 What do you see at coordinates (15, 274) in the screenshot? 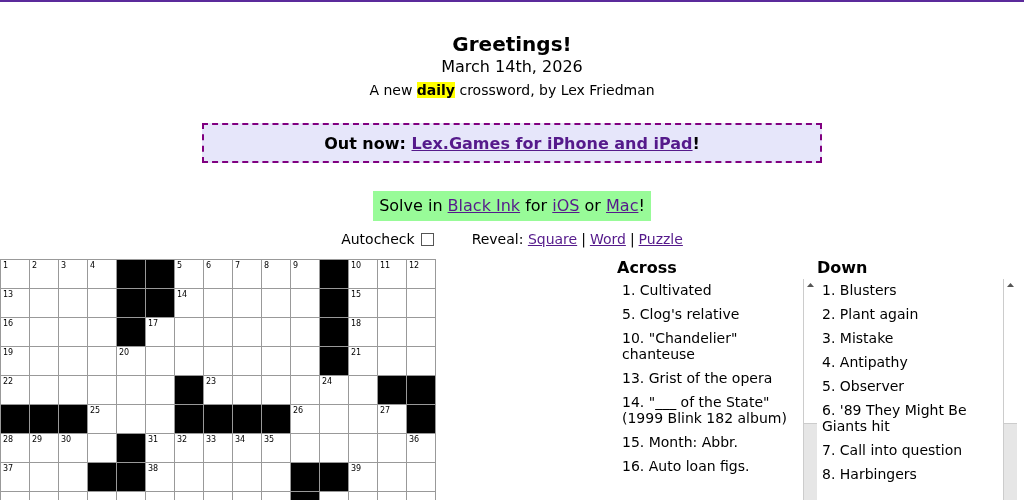
I see `grid-square: 1` at bounding box center [15, 274].